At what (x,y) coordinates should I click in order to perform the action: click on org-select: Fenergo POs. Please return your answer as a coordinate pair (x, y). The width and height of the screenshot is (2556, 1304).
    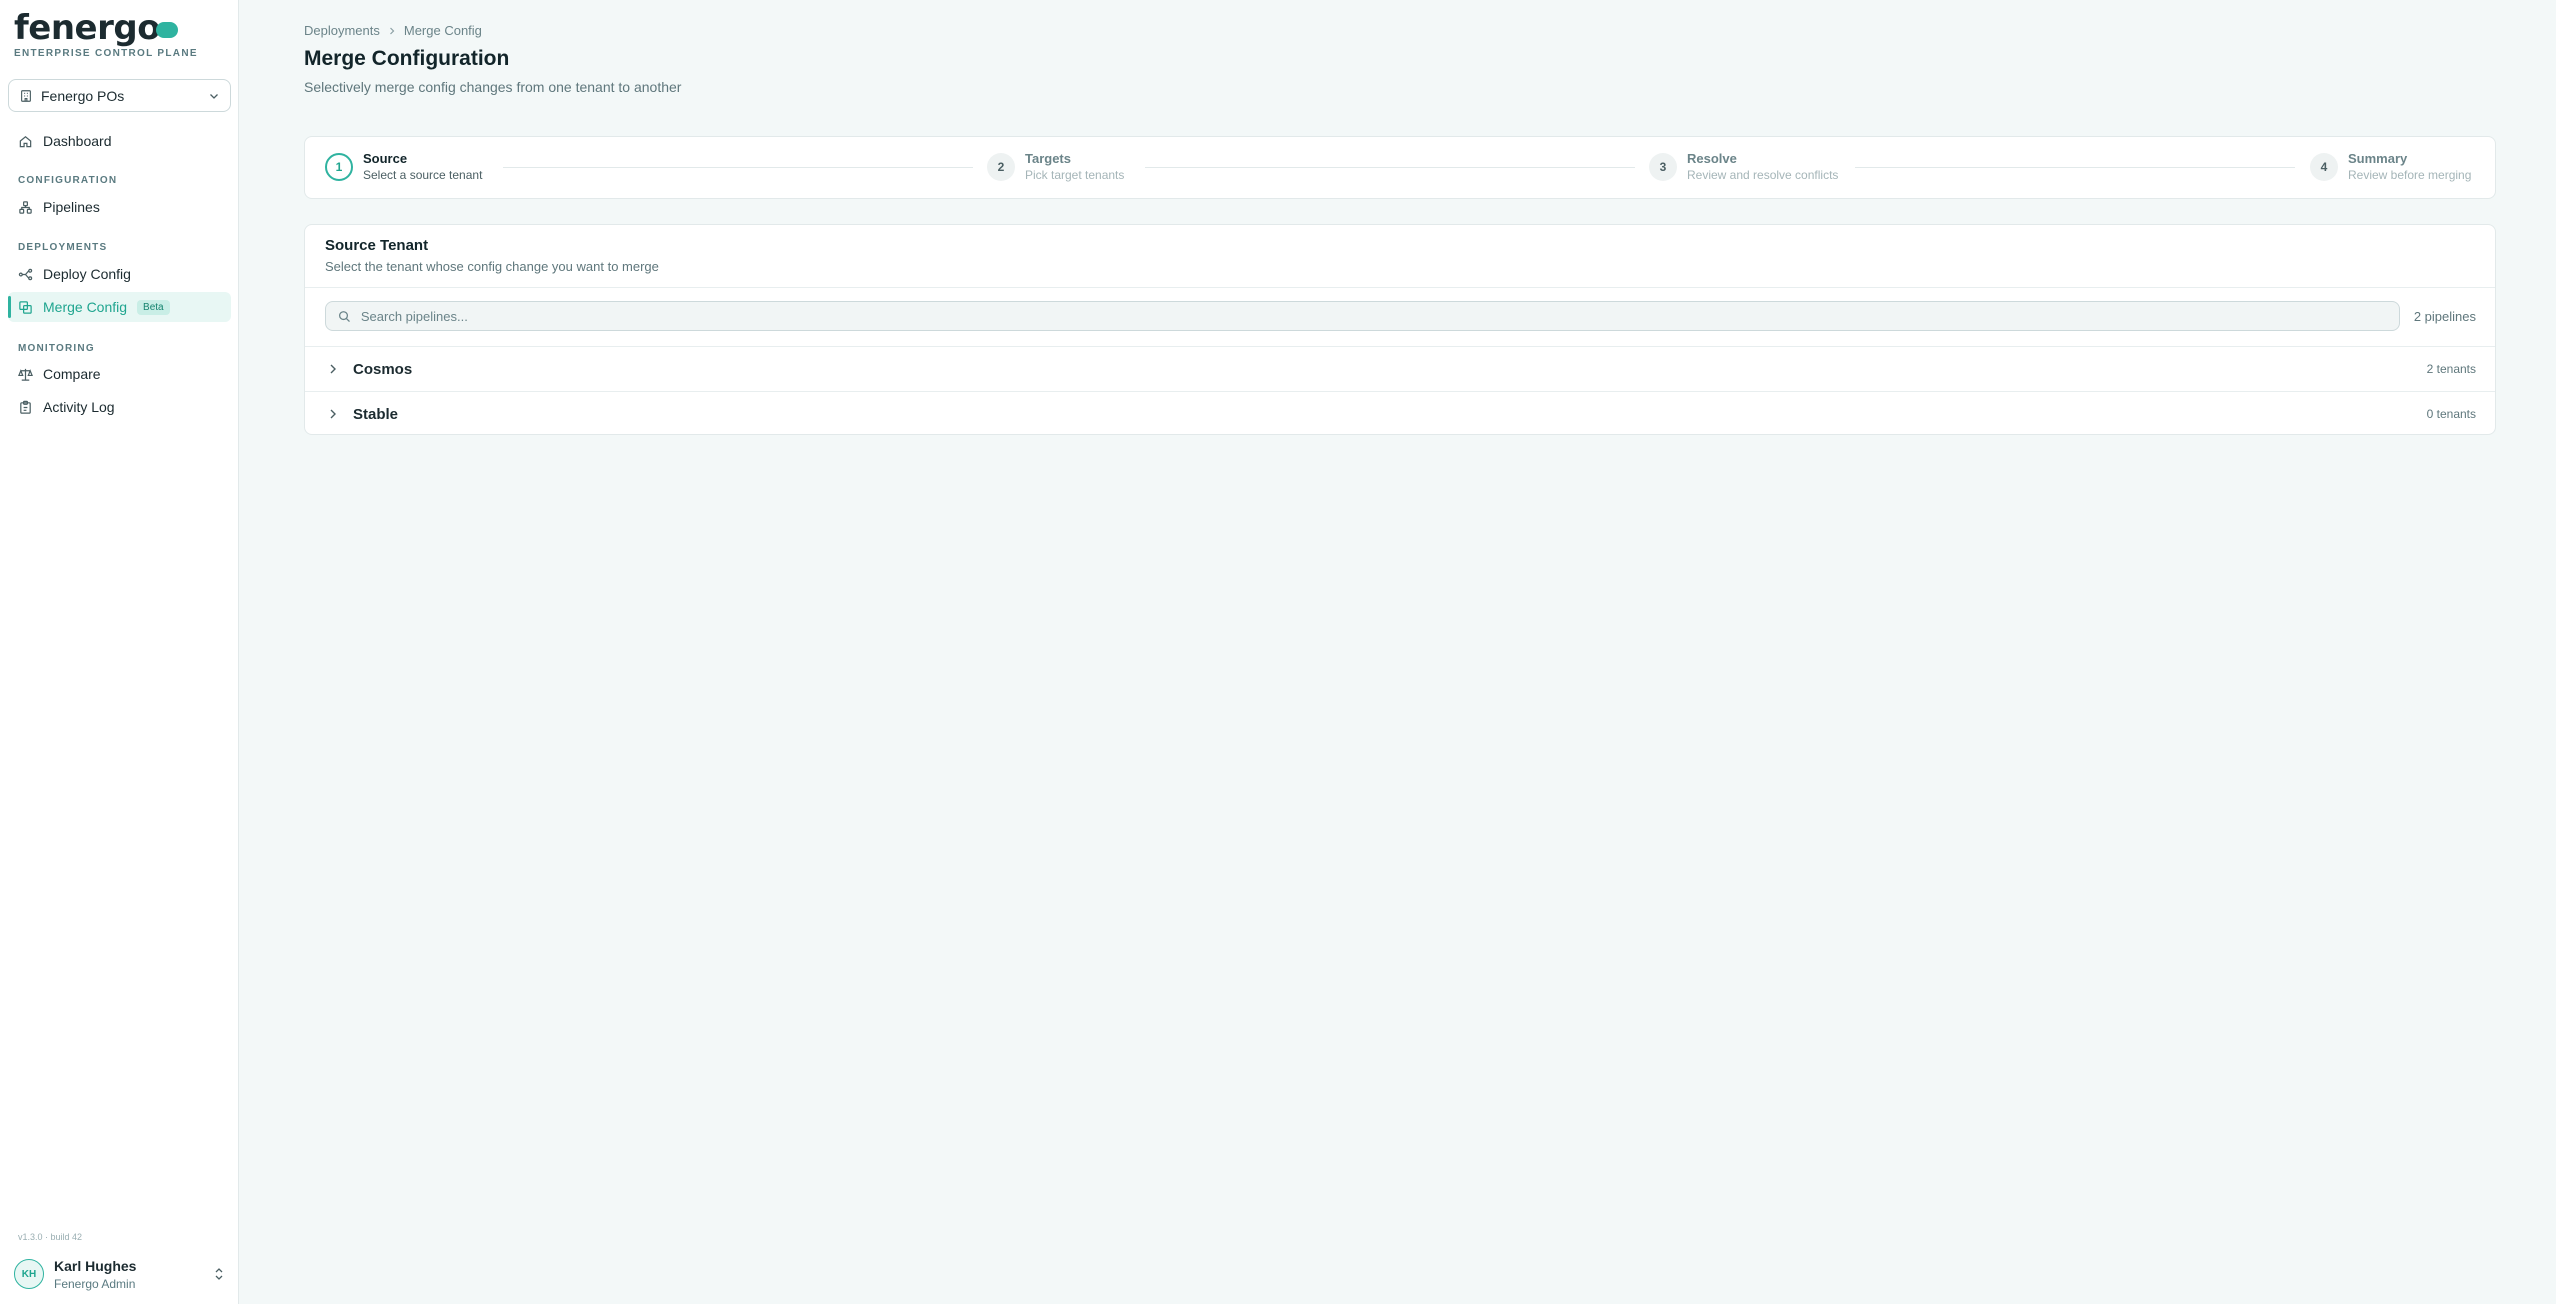
    Looking at the image, I should click on (119, 95).